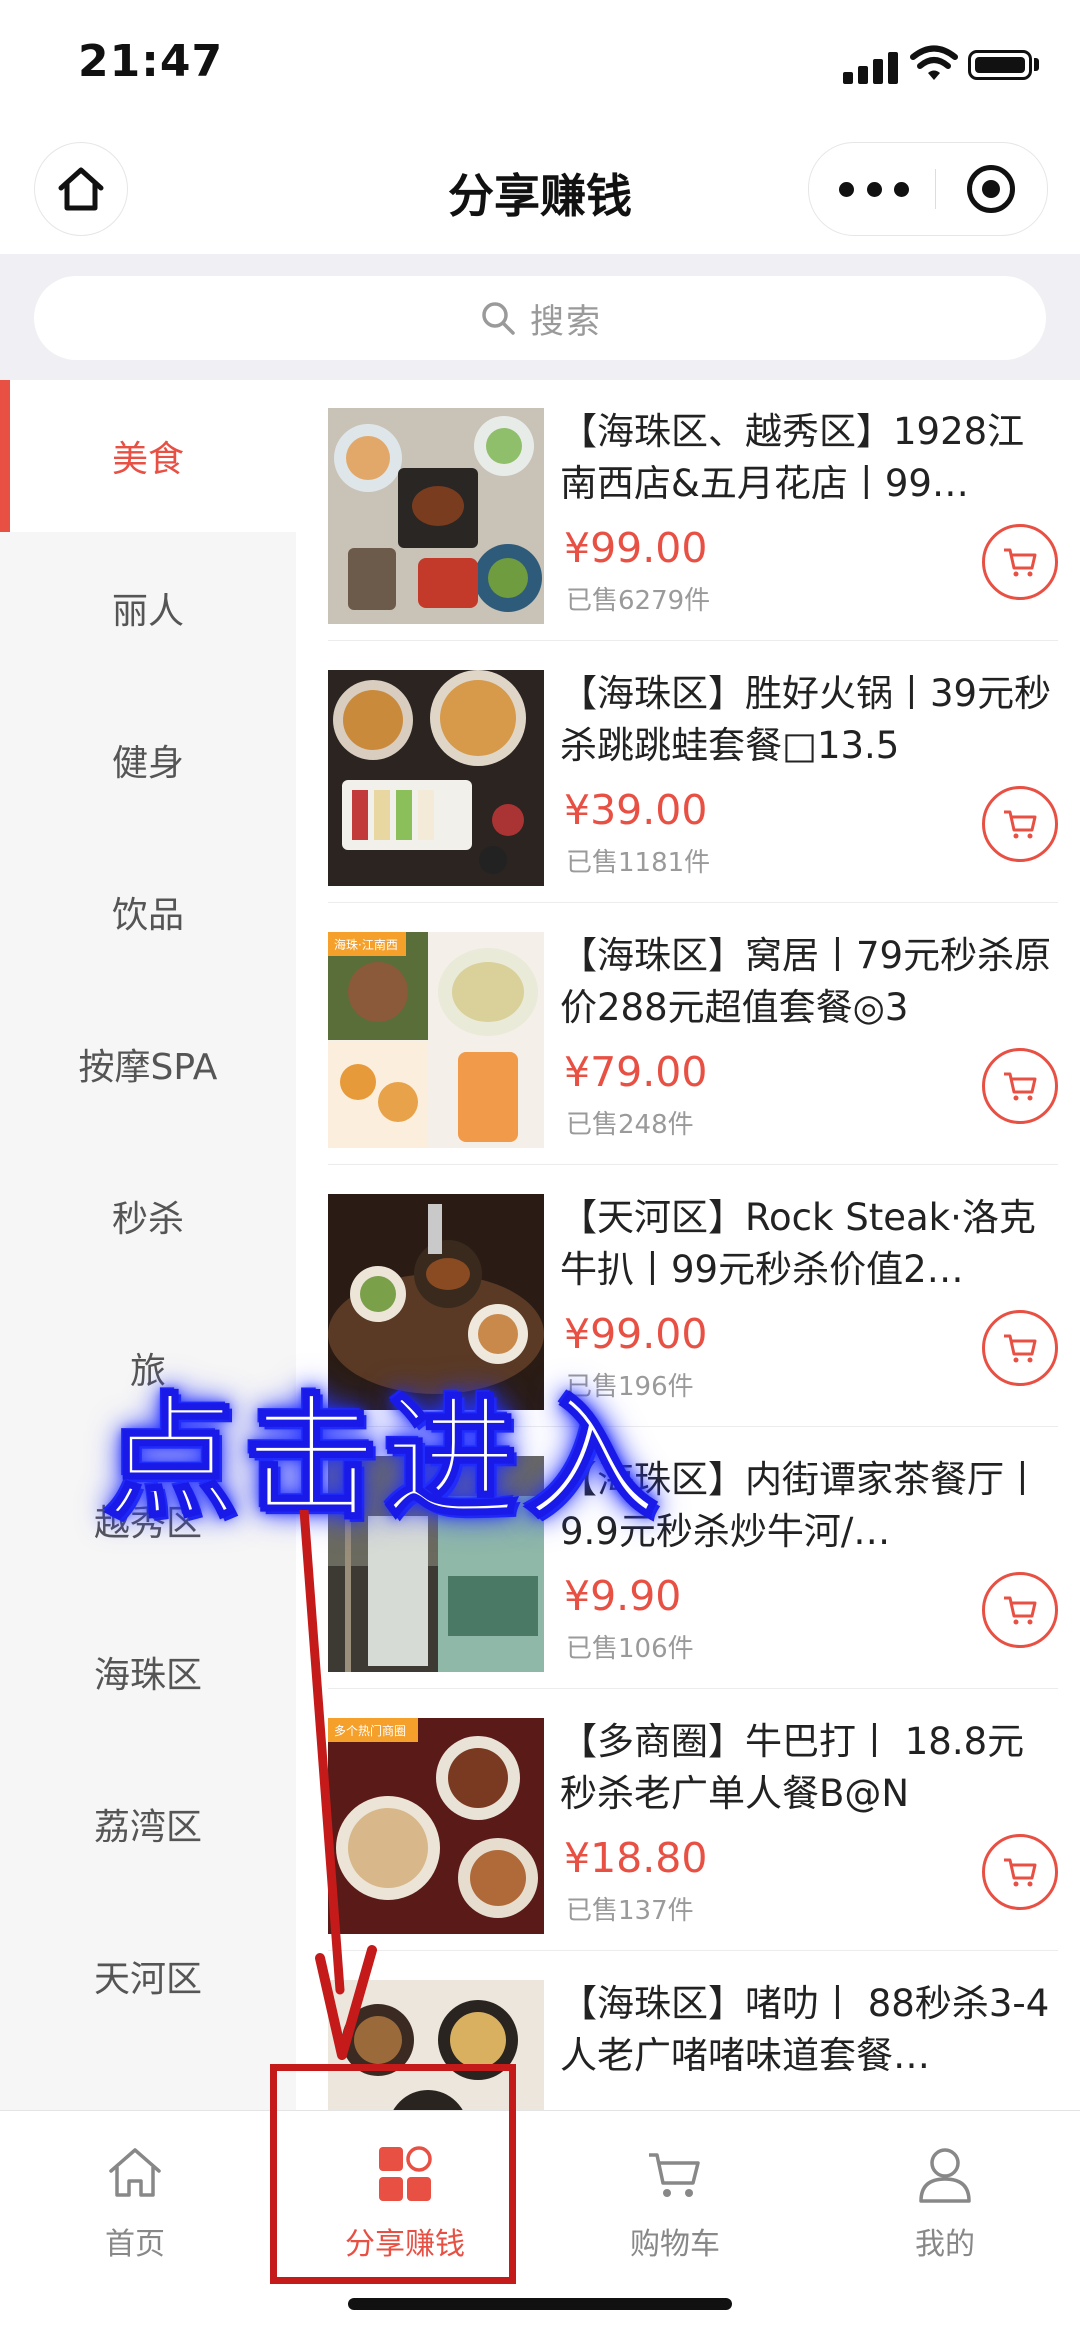 The height and width of the screenshot is (2340, 1080). I want to click on category-item-haizhu: 海珠区, so click(148, 1672).